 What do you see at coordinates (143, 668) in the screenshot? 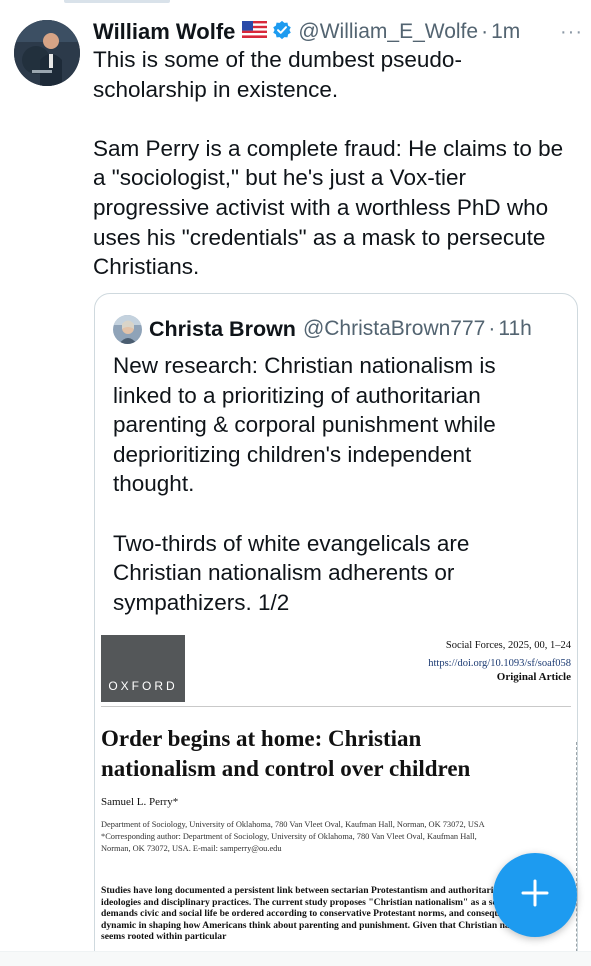
I see `oxford-logo: OXFORD` at bounding box center [143, 668].